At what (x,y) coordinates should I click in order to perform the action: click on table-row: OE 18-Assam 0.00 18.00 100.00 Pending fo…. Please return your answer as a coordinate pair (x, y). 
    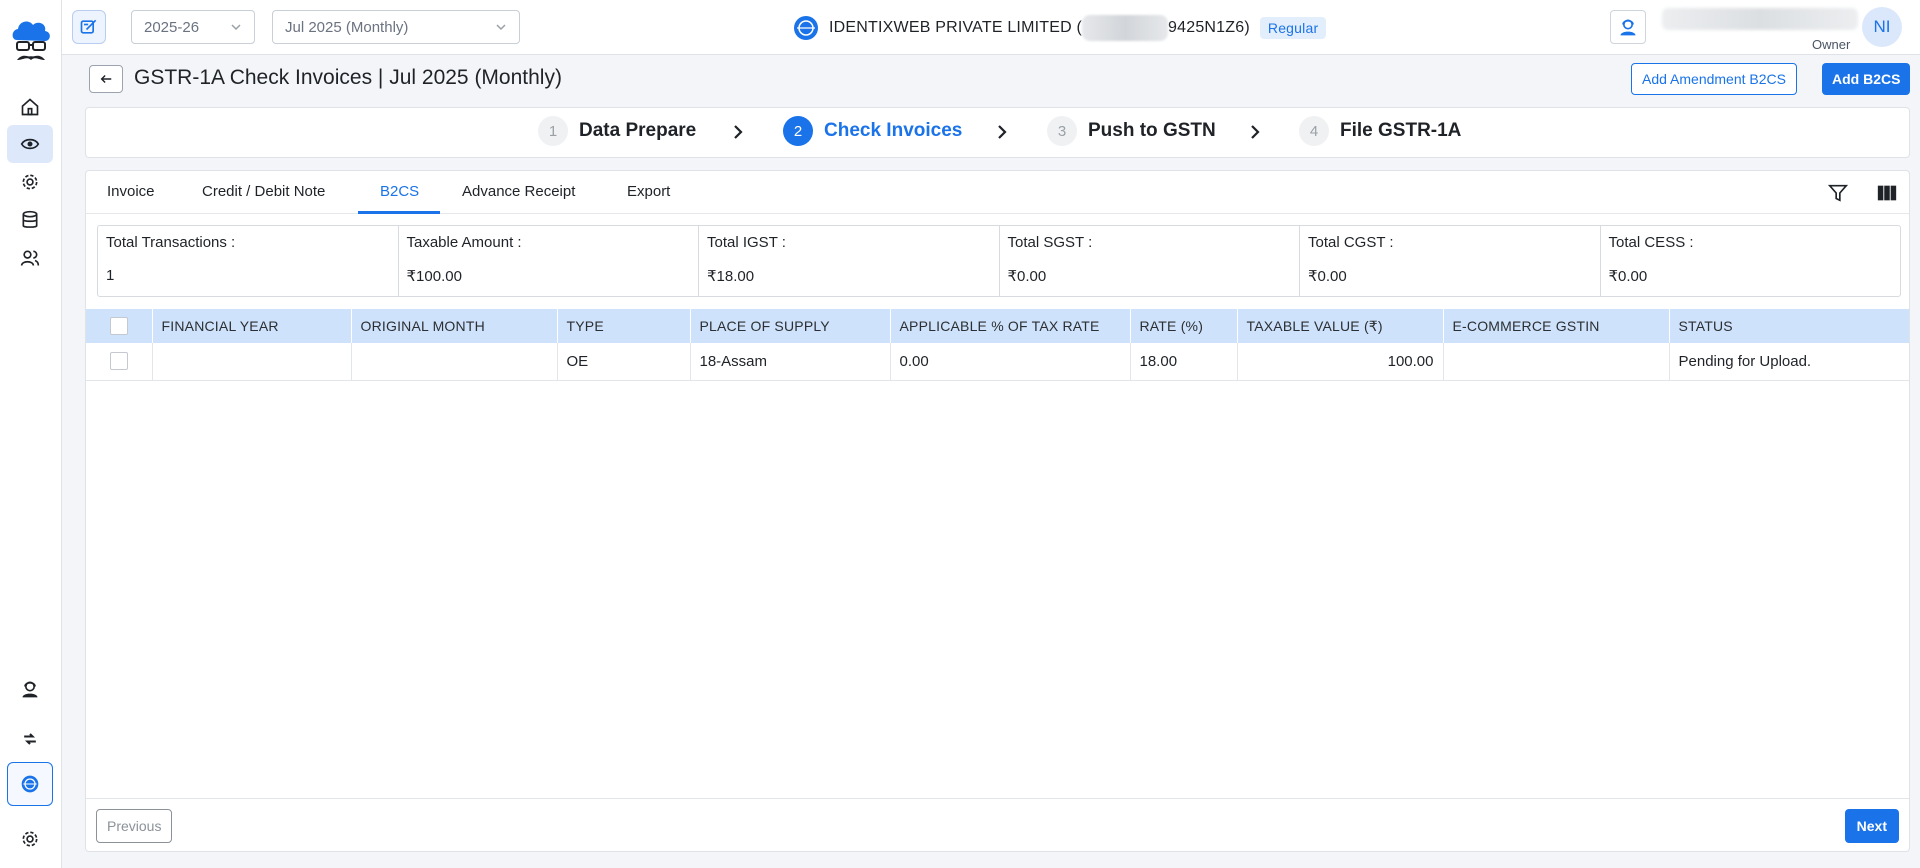
    Looking at the image, I should click on (997, 362).